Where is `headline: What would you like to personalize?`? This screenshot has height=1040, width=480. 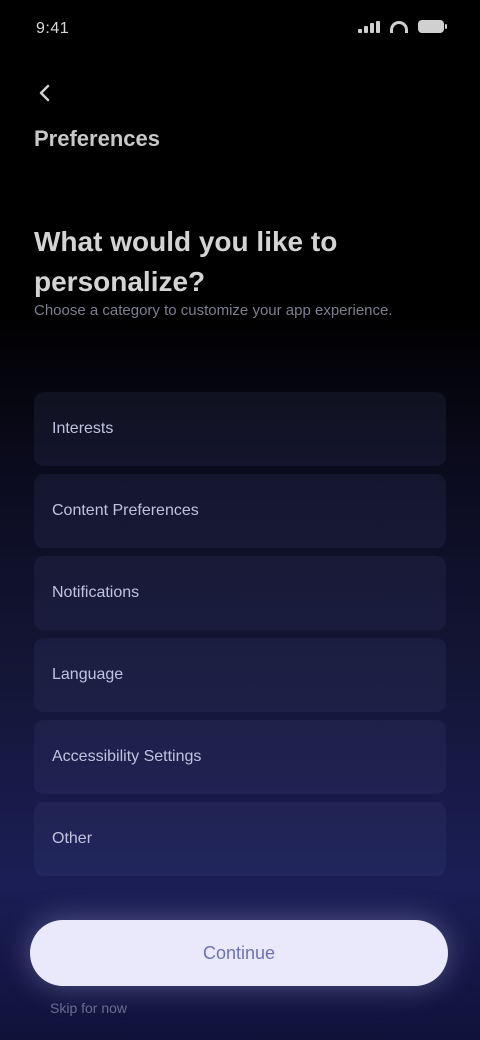
headline: What would you like to personalize? is located at coordinates (186, 261).